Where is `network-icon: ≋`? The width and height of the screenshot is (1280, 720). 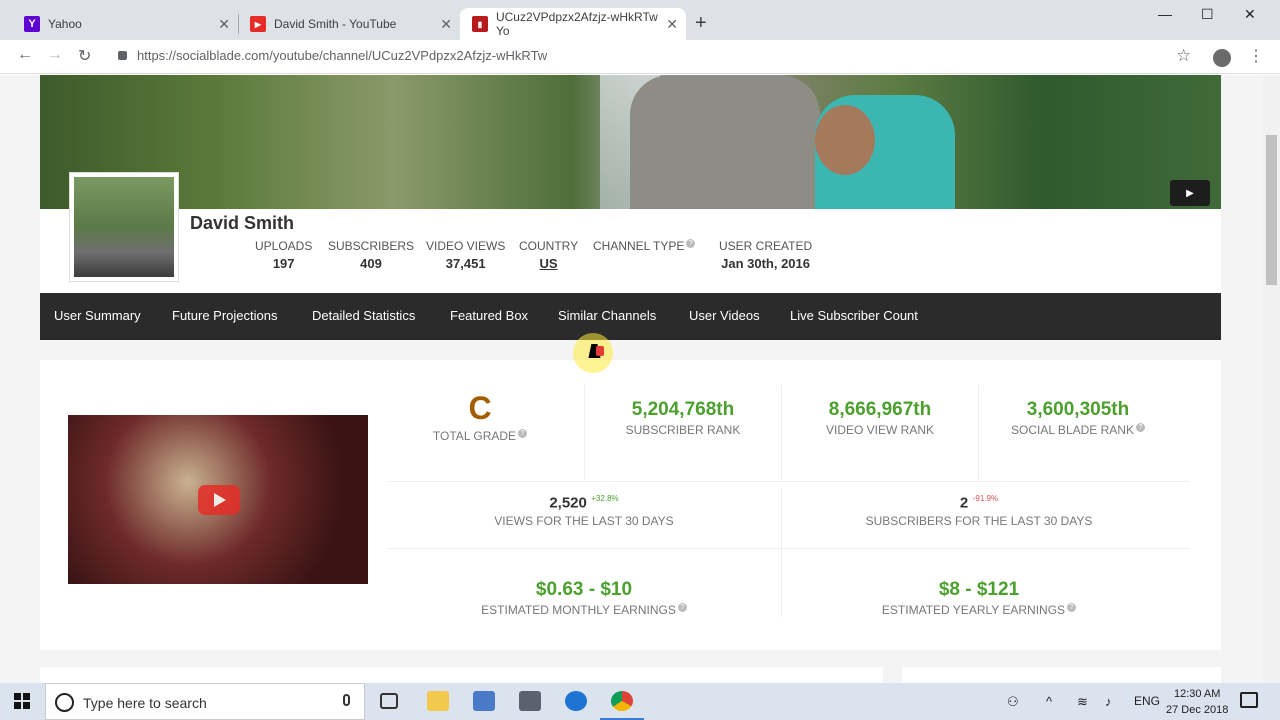 network-icon: ≋ is located at coordinates (1082, 702).